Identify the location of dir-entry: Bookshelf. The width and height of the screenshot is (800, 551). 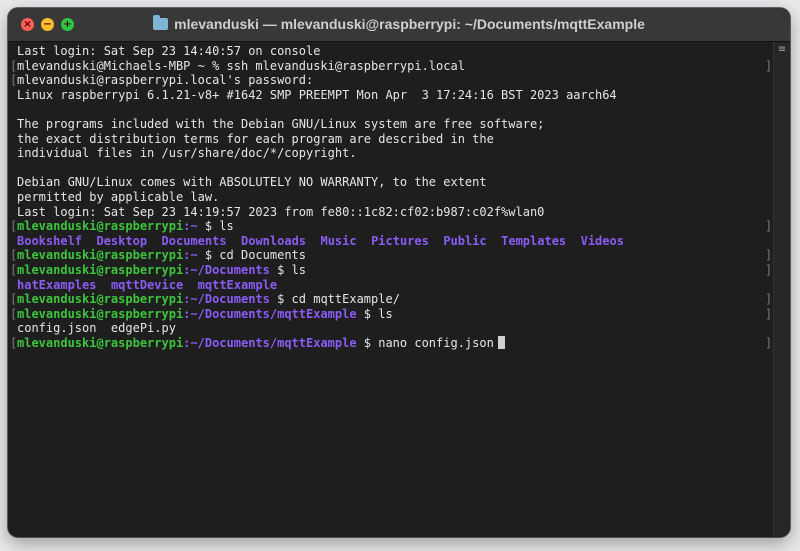
(50, 240).